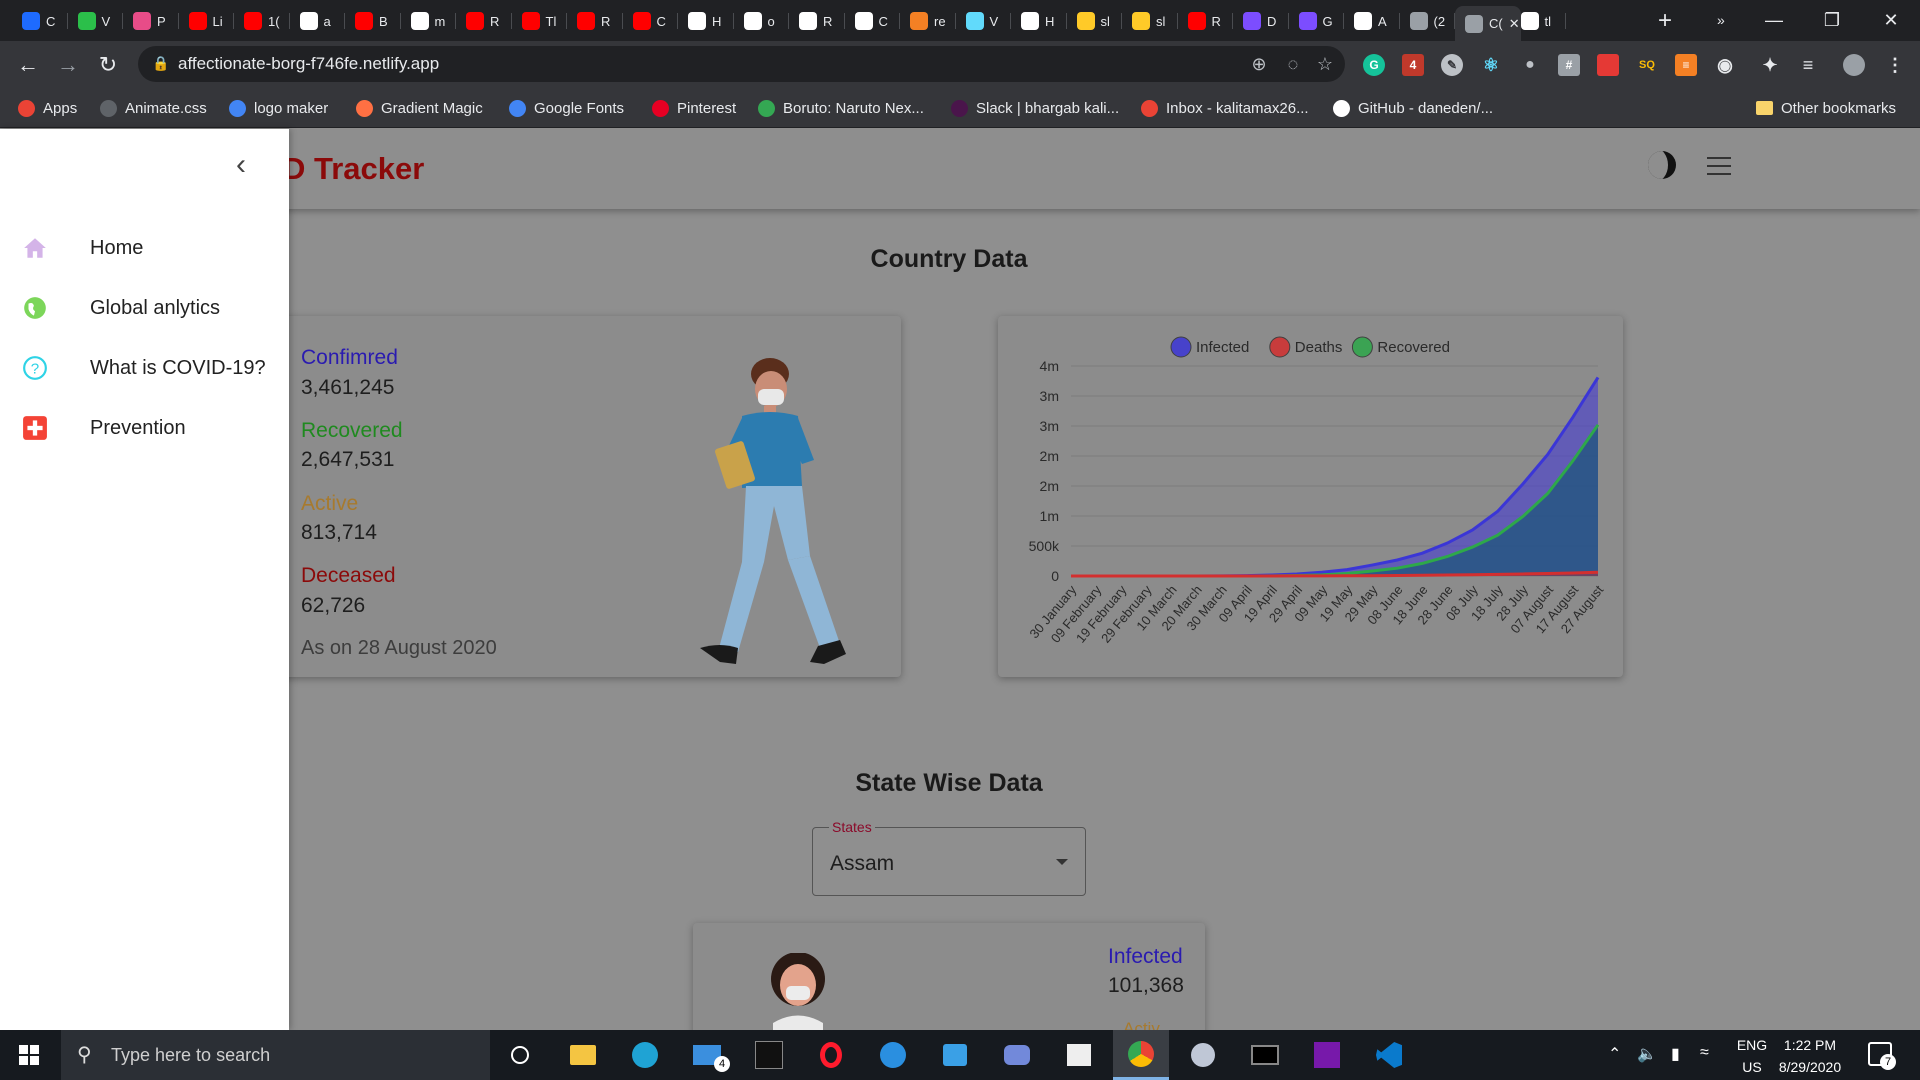 Image resolution: width=1920 pixels, height=1080 pixels. What do you see at coordinates (373, 21) in the screenshot?
I see `browser-tab: B` at bounding box center [373, 21].